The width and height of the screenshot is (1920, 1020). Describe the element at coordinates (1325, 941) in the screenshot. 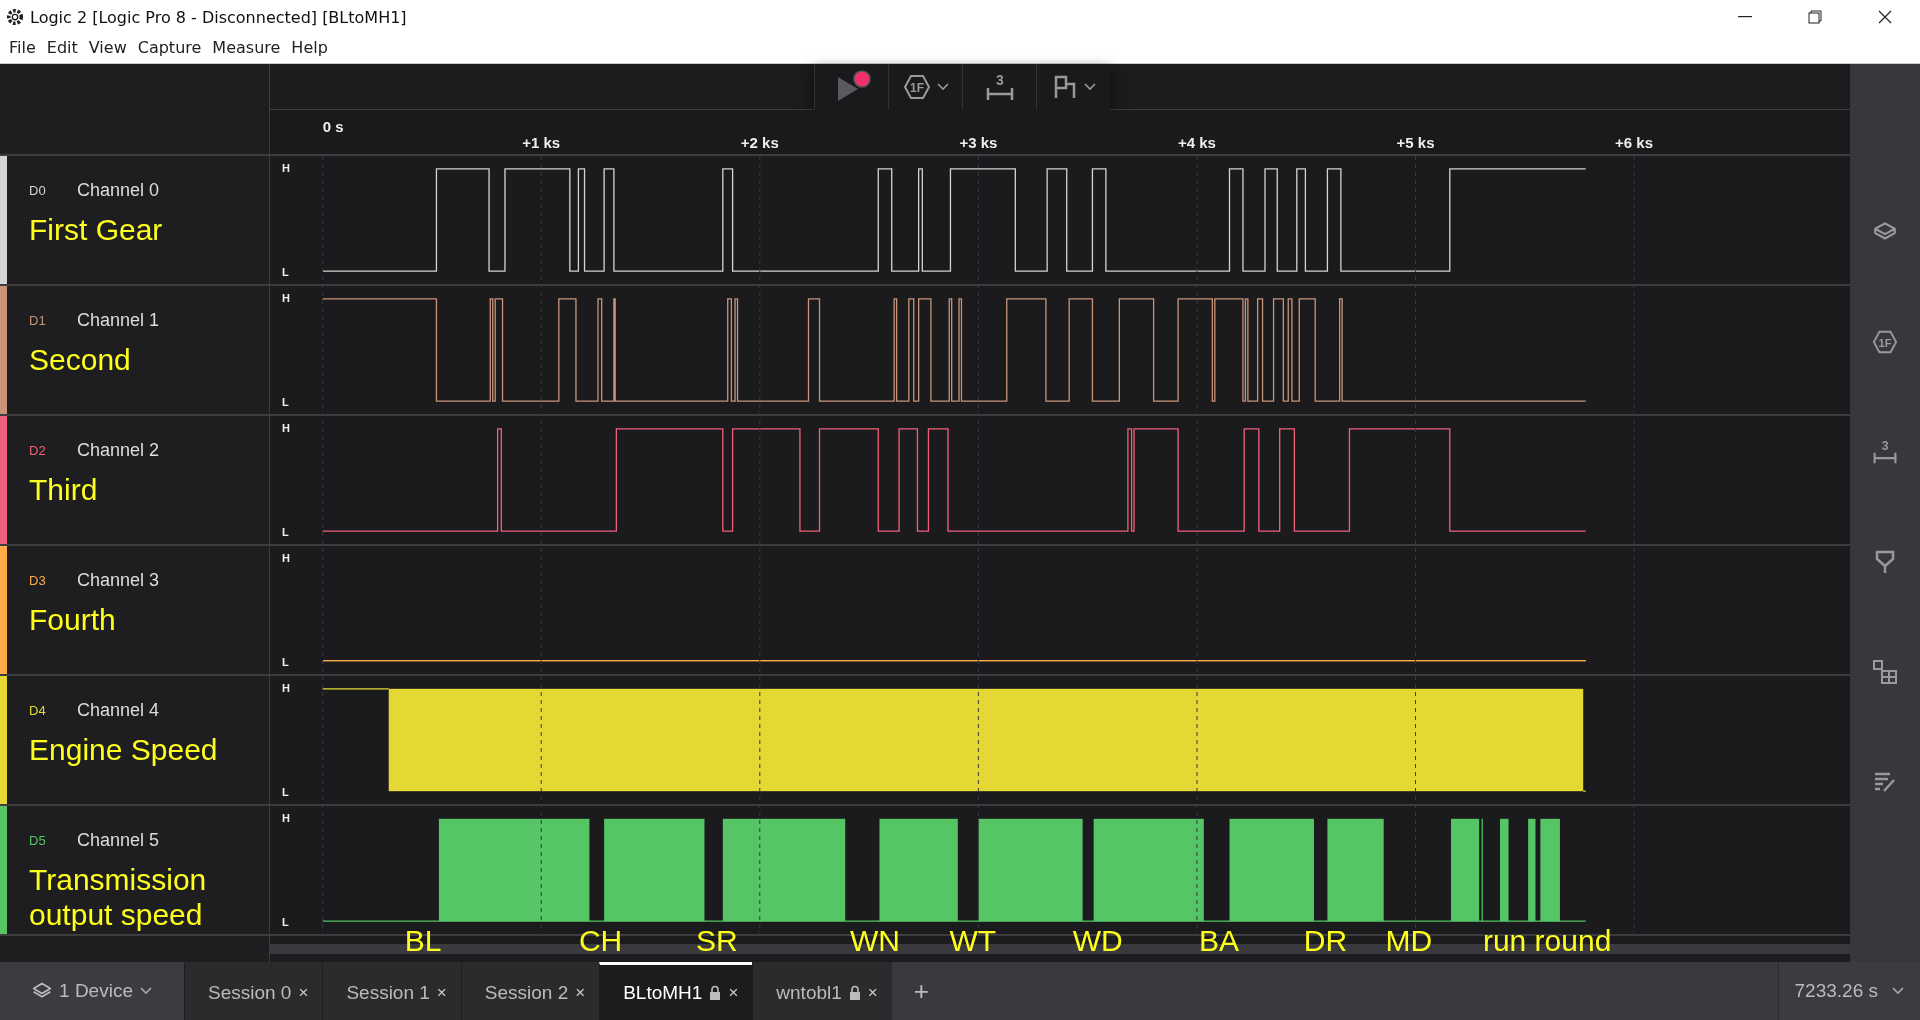

I see `annotation-label: DR` at that location.